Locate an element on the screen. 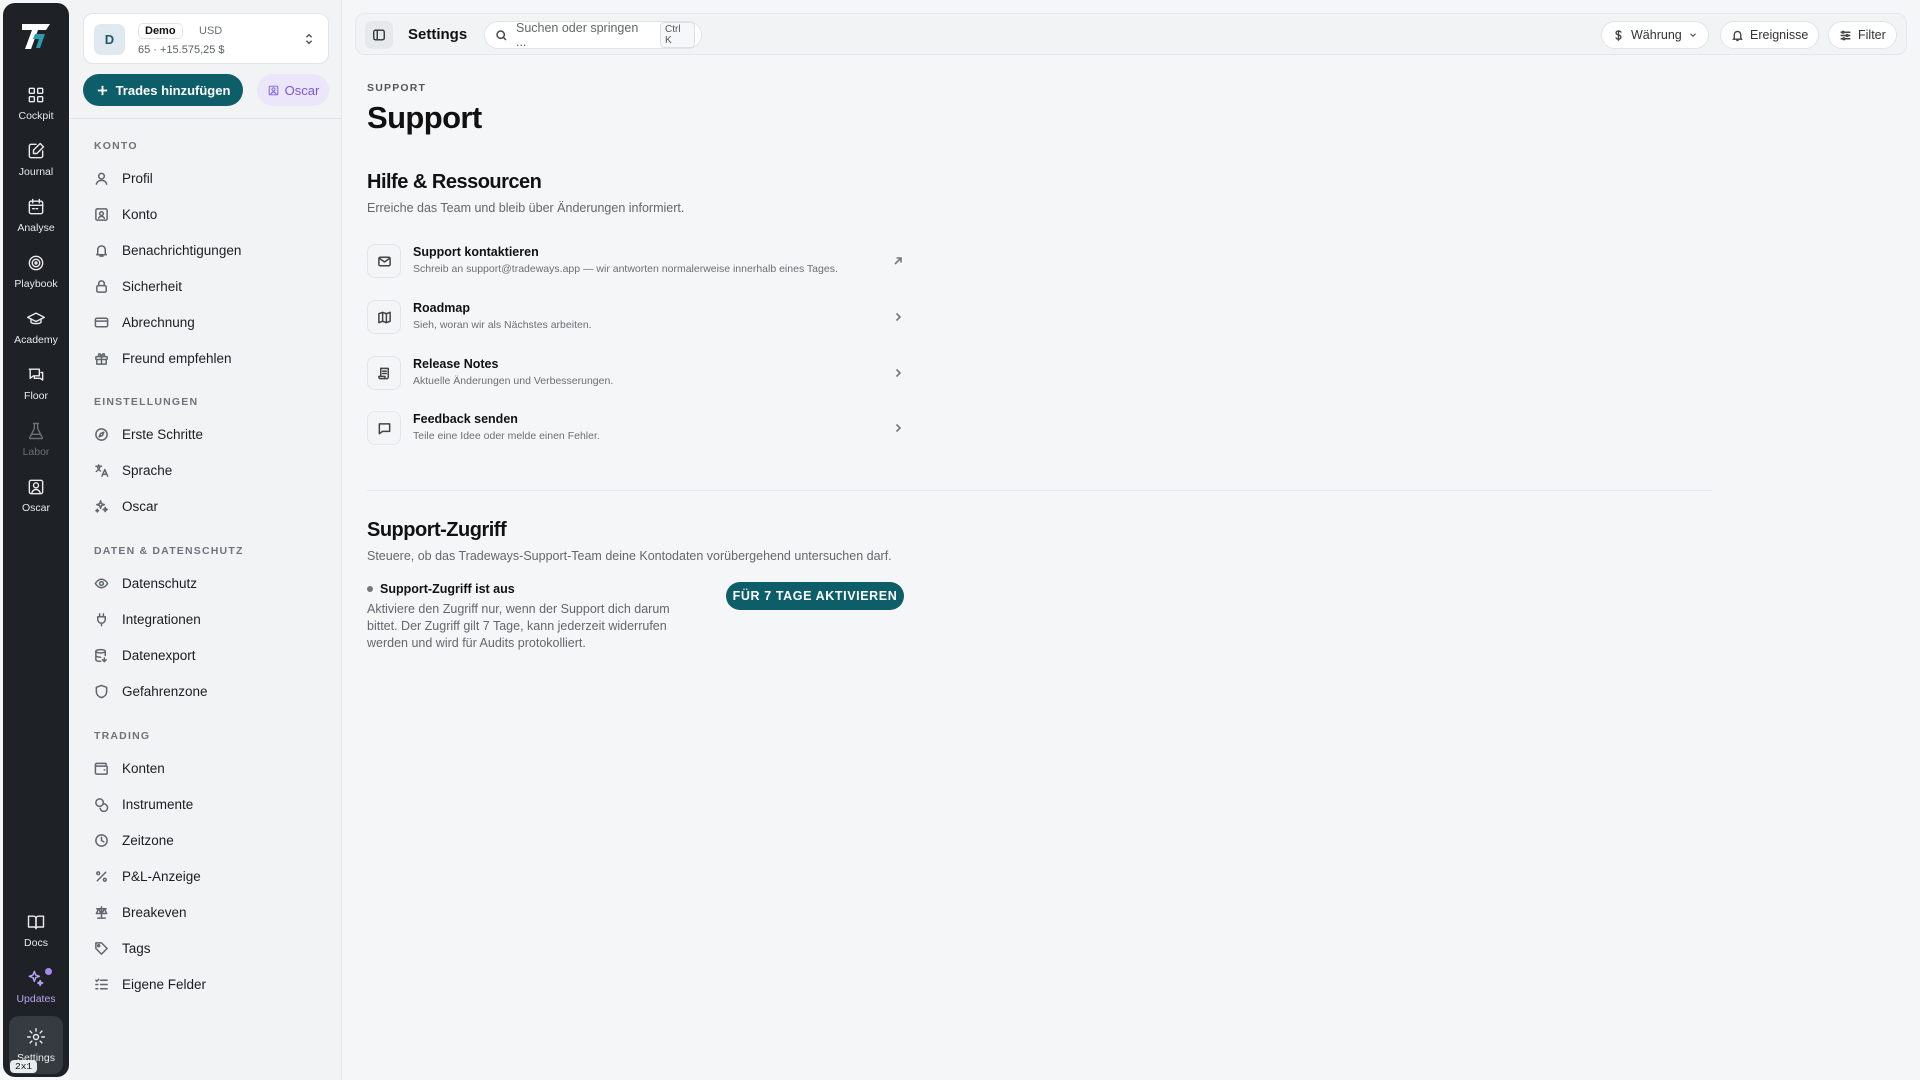 This screenshot has height=1080, width=1920. rail-item-updates: Updates is located at coordinates (36, 986).